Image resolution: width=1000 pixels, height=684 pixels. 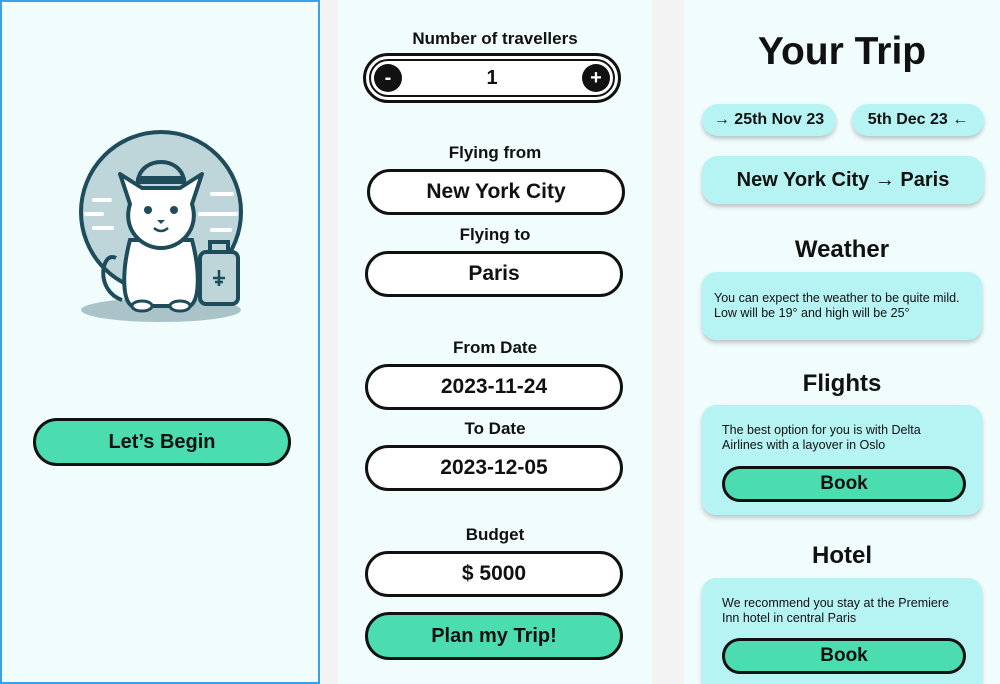 What do you see at coordinates (496, 192) in the screenshot?
I see `flying-from-field: New York City` at bounding box center [496, 192].